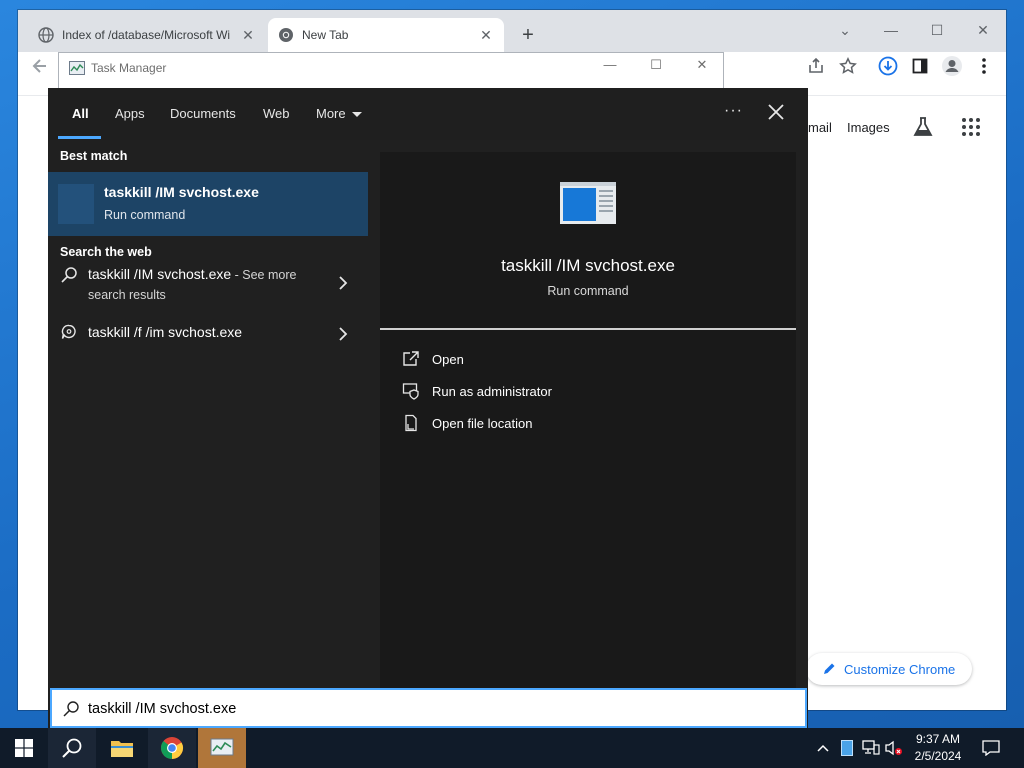  I want to click on downloads-button, so click(888, 66).